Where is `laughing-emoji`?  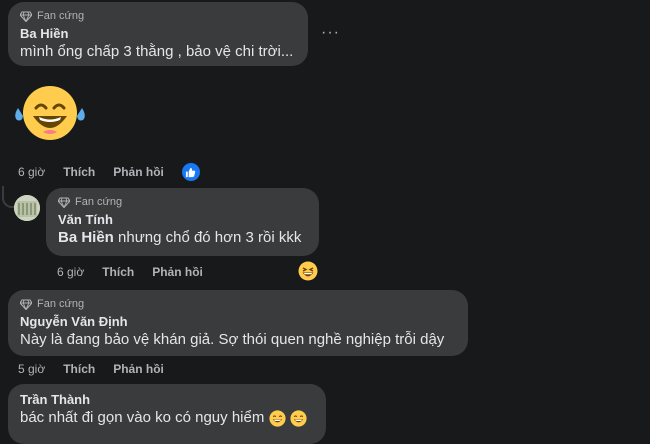 laughing-emoji is located at coordinates (308, 271).